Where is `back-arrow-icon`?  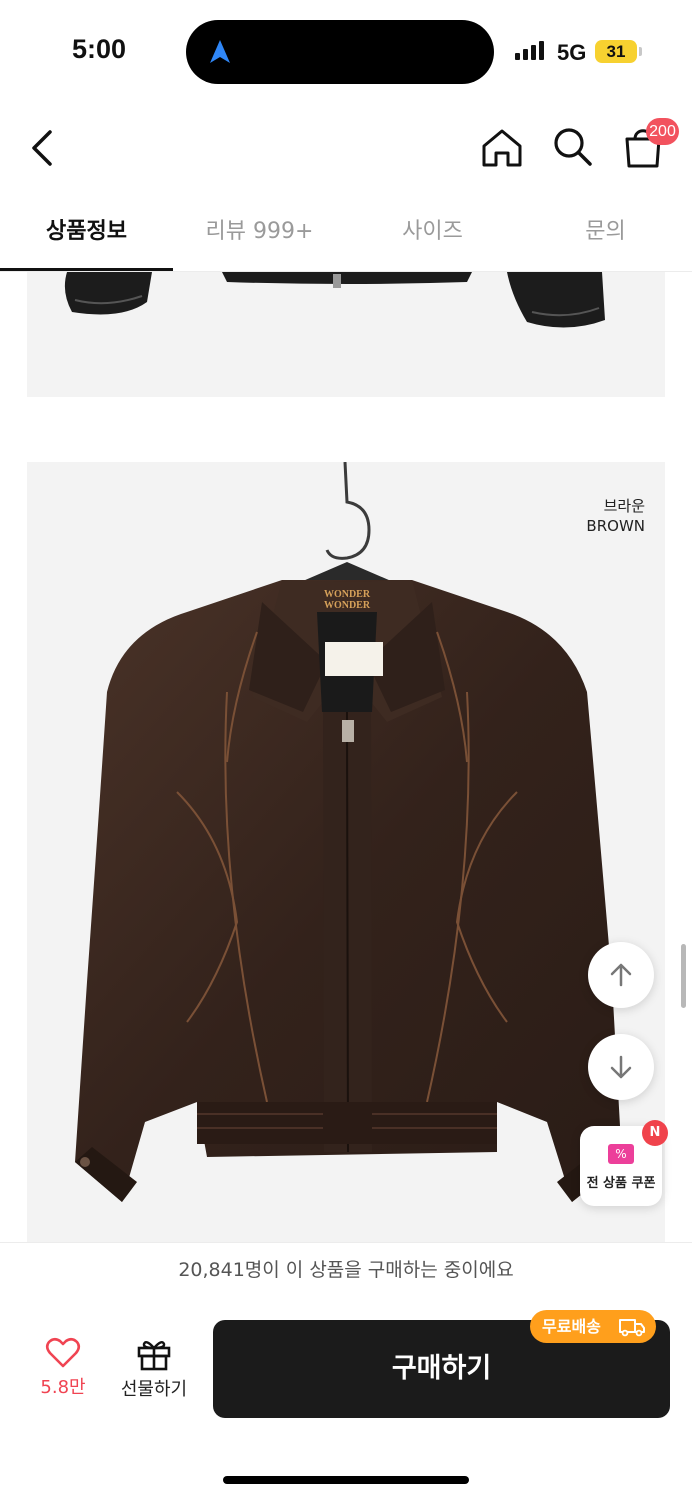 back-arrow-icon is located at coordinates (44, 148).